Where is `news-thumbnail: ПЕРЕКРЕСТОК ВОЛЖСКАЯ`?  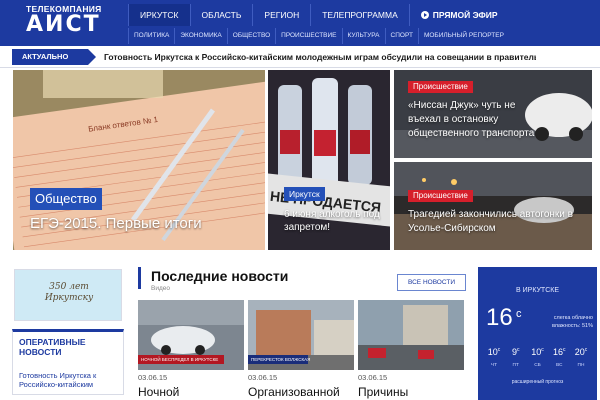 news-thumbnail: ПЕРЕКРЕСТОК ВОЛЖСКАЯ is located at coordinates (301, 335).